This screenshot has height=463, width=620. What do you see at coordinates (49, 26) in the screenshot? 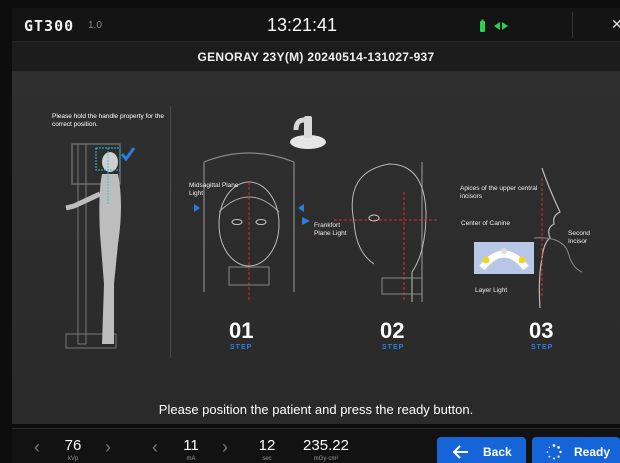
I see `app-logo: GT300` at bounding box center [49, 26].